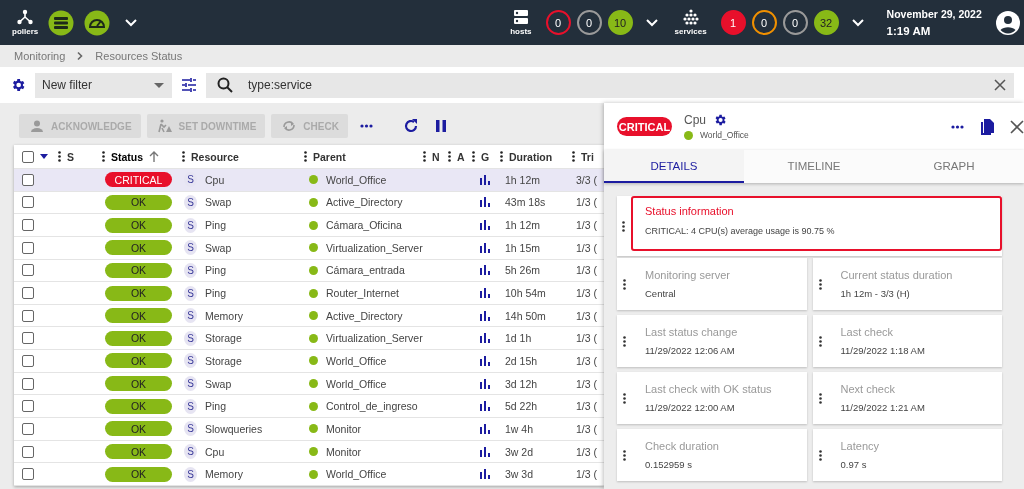 The height and width of the screenshot is (489, 1024). I want to click on table-row: OK S Ping Router_Internet 10h 54m 1/3 (, so click(309, 293).